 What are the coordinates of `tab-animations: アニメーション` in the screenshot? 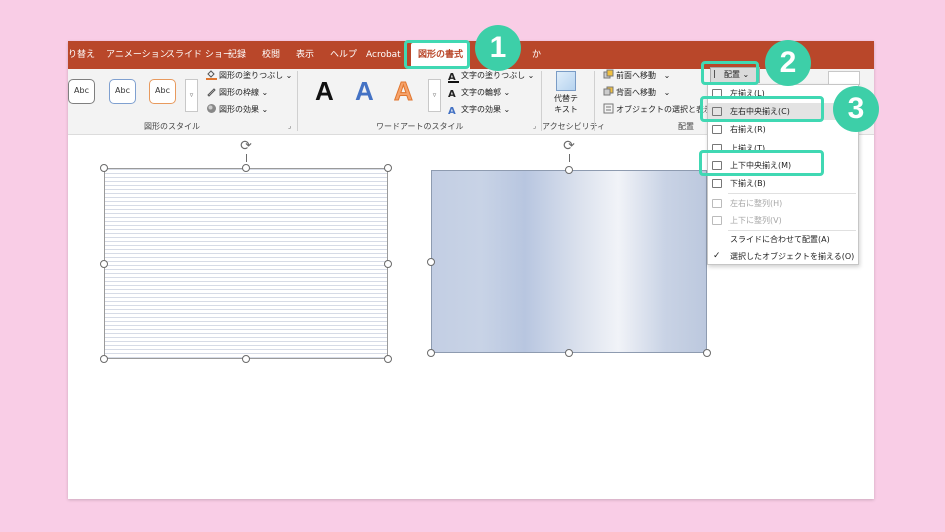 It's located at (137, 55).